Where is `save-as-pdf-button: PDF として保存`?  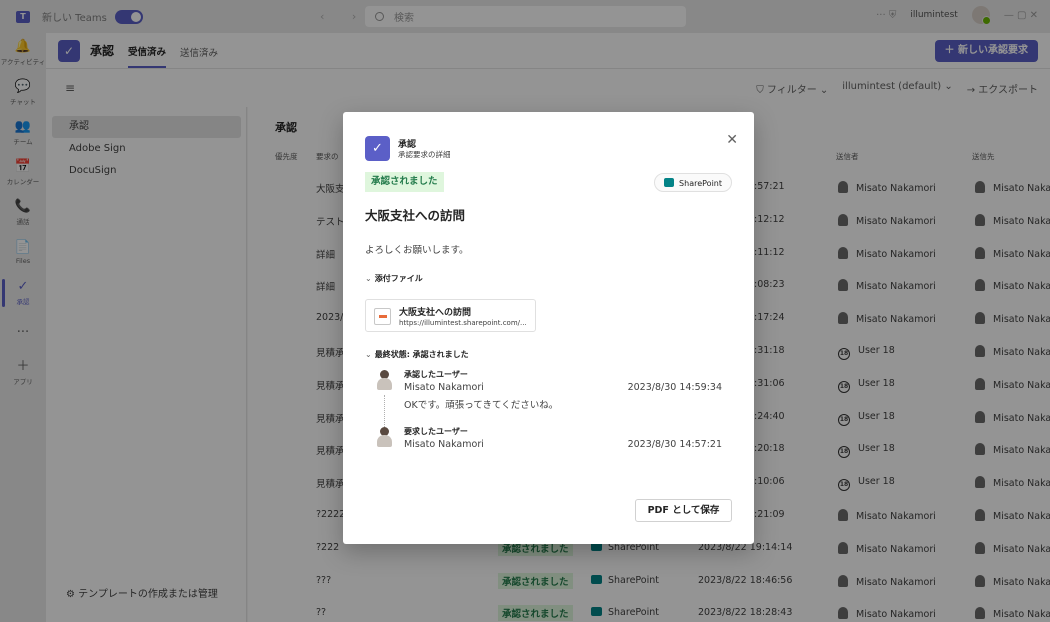 save-as-pdf-button: PDF として保存 is located at coordinates (683, 510).